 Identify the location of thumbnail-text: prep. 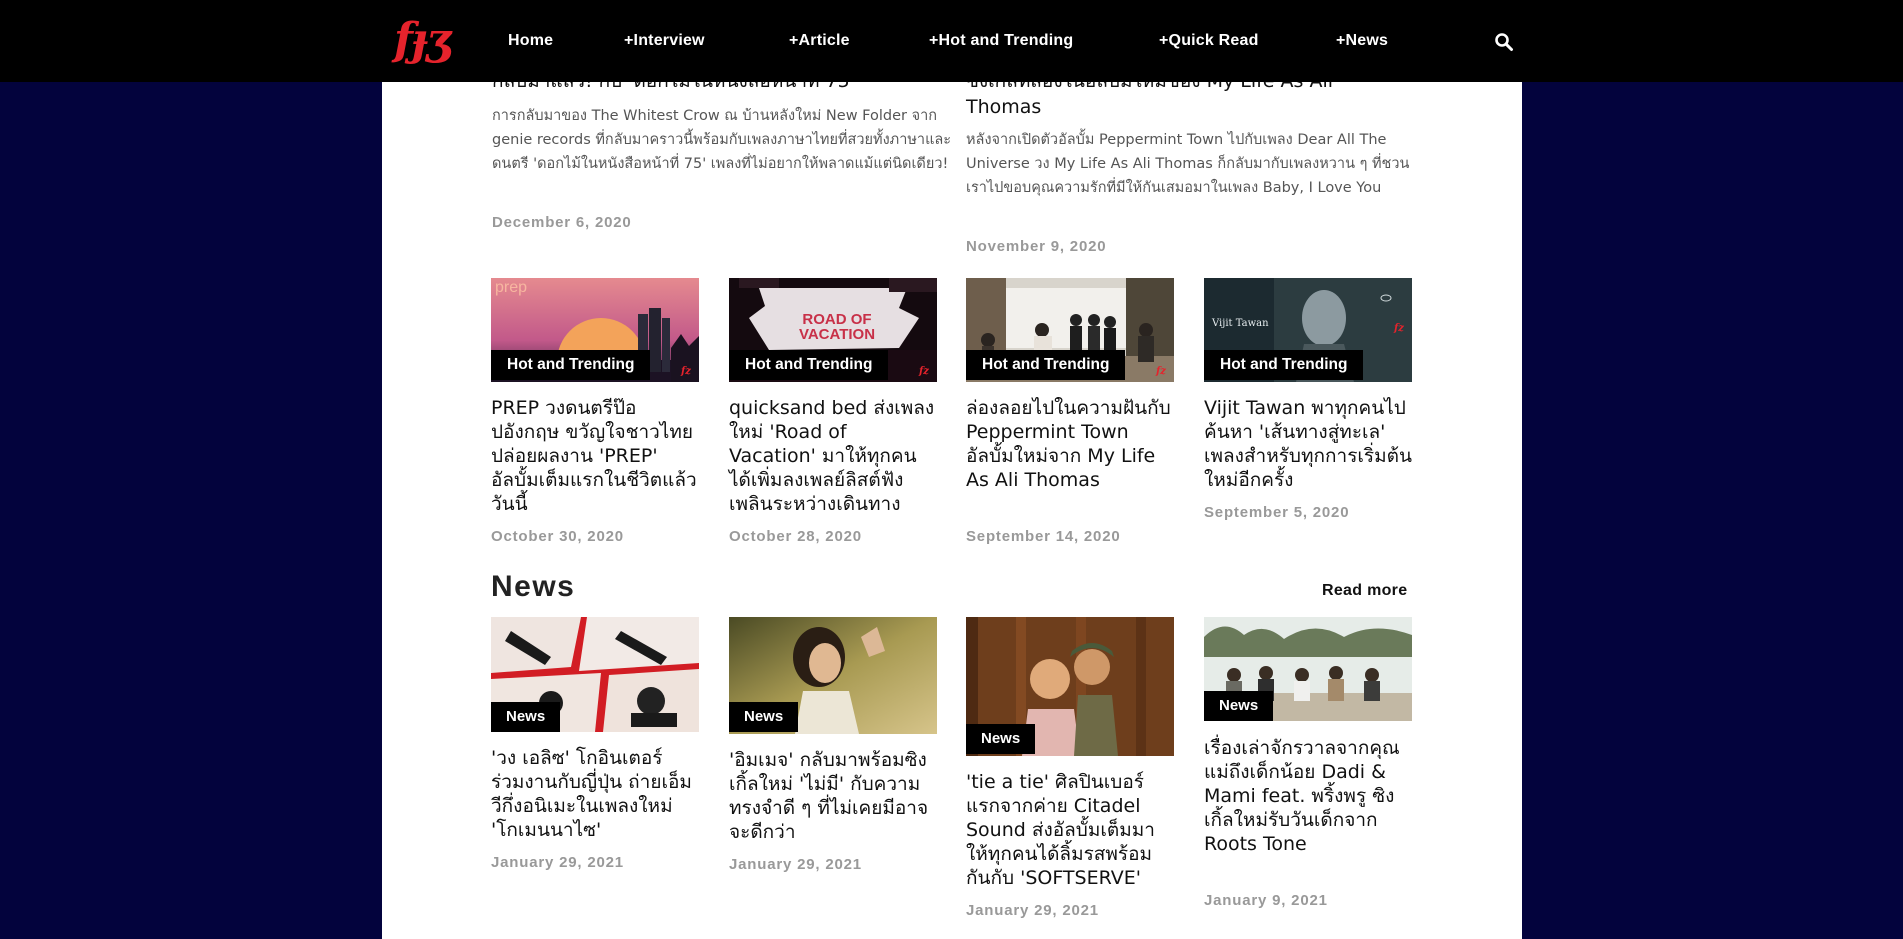
(511, 287).